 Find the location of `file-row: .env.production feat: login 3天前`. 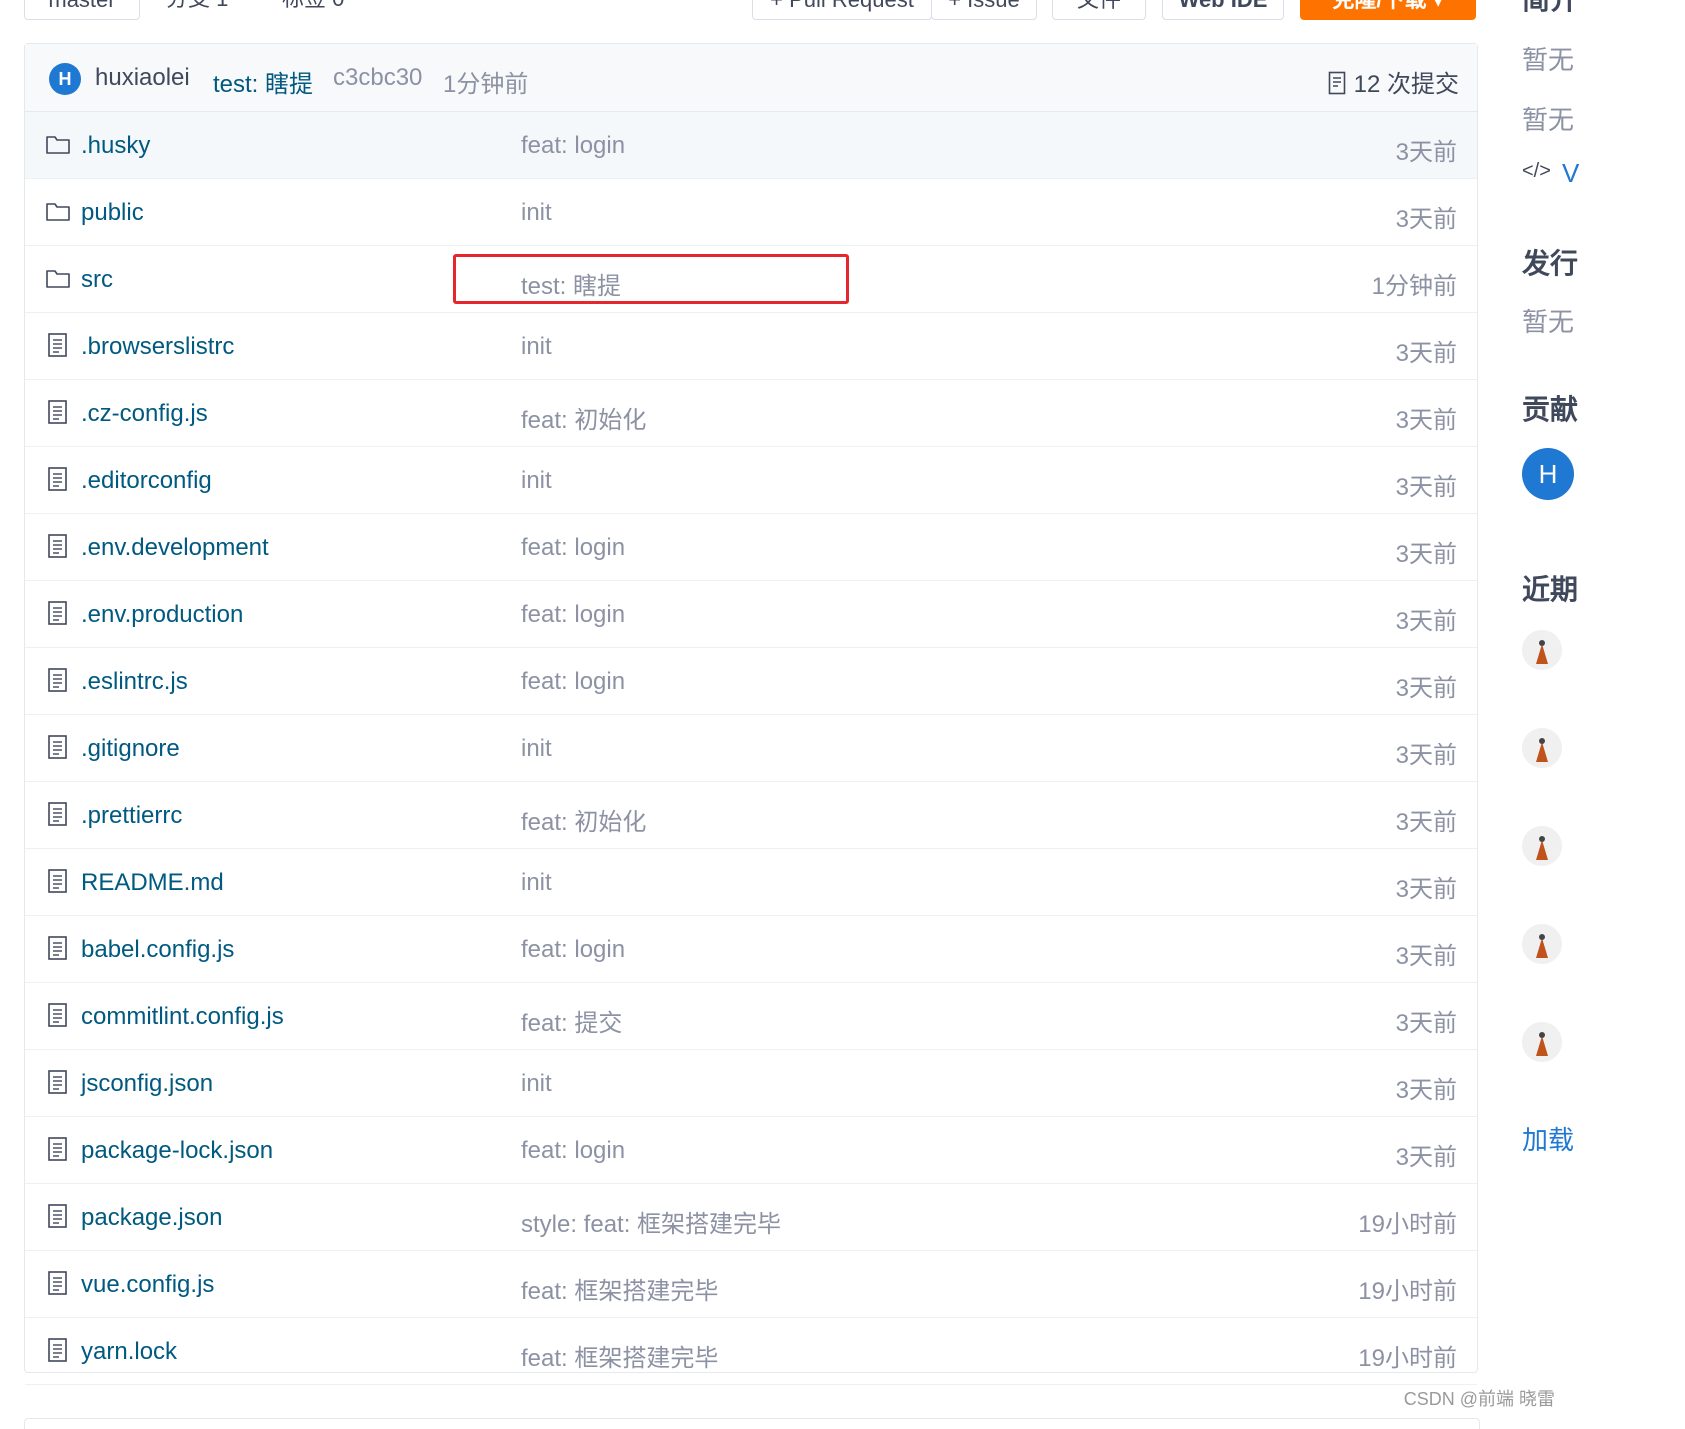

file-row: .env.production feat: login 3天前 is located at coordinates (751, 614).